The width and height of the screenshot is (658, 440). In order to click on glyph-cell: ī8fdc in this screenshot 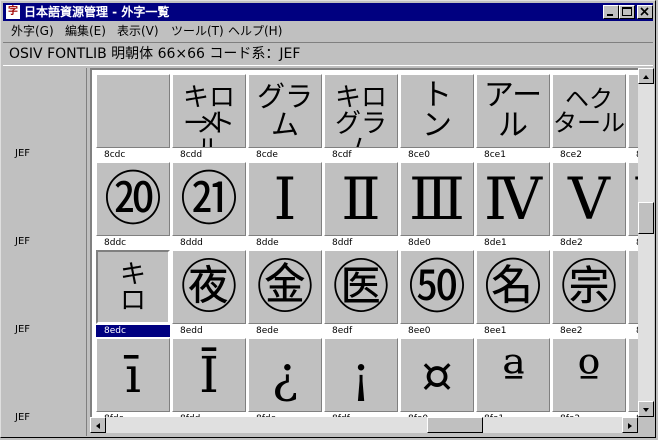, I will do `click(134, 377)`.